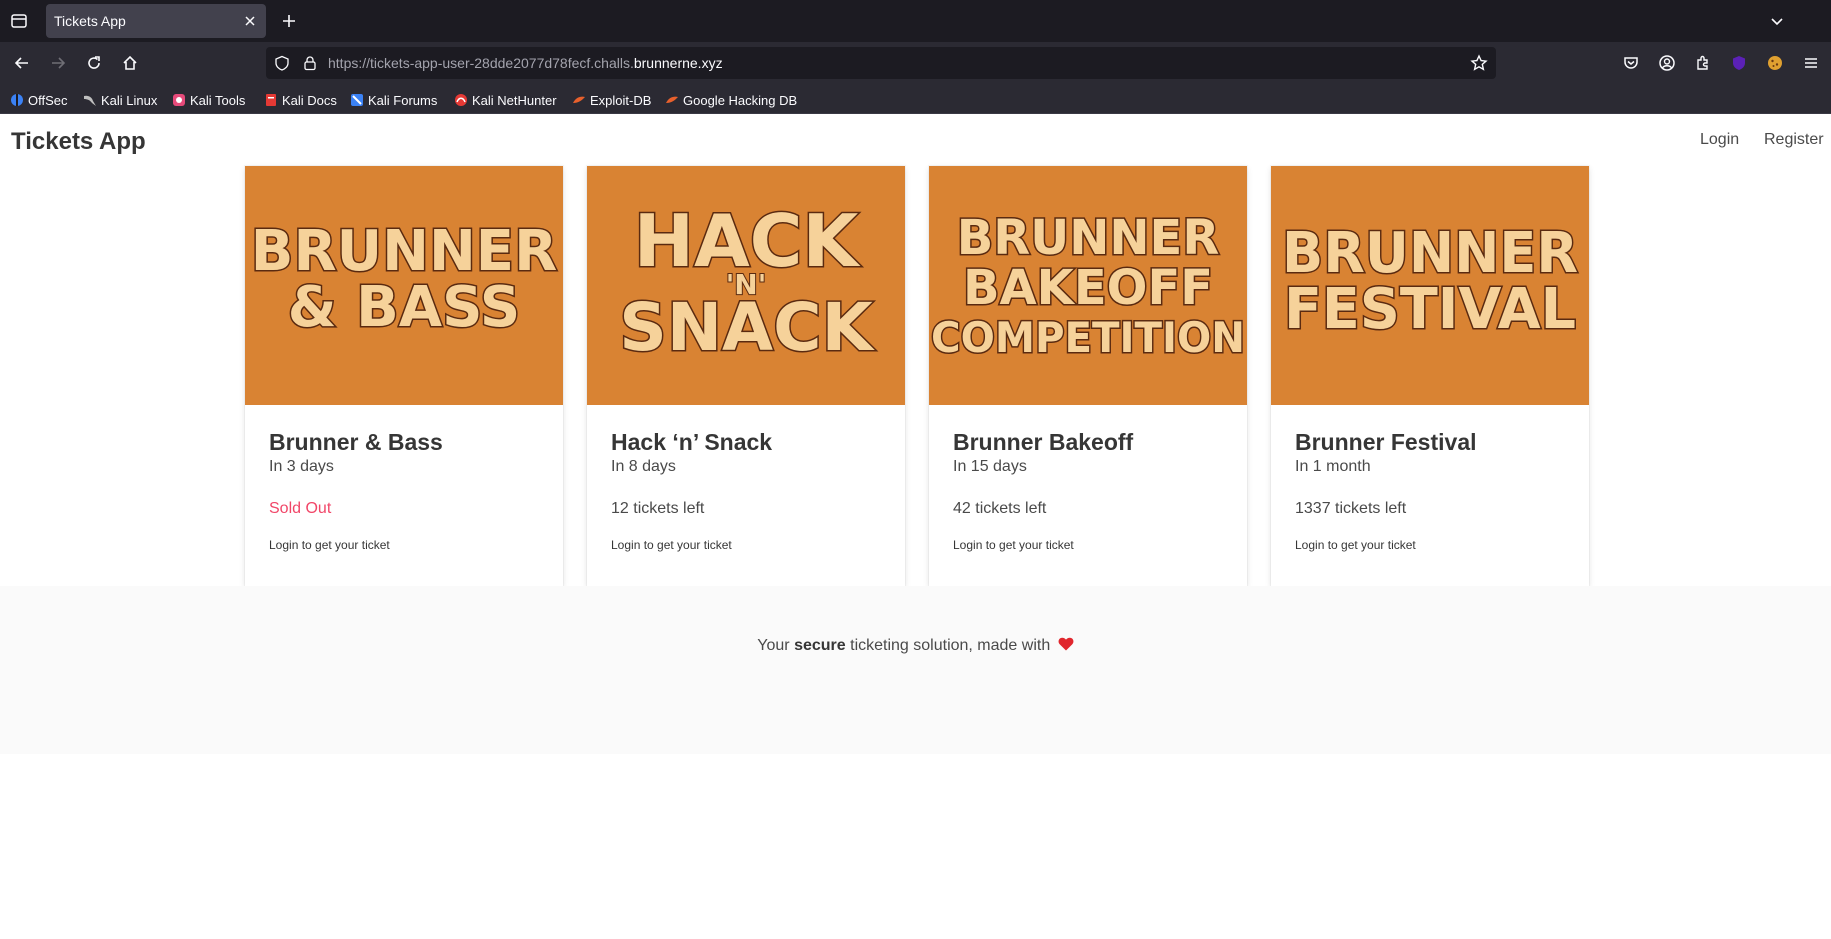 This screenshot has width=1831, height=939. I want to click on bookmark-kali-forums: Kali Forums, so click(393, 100).